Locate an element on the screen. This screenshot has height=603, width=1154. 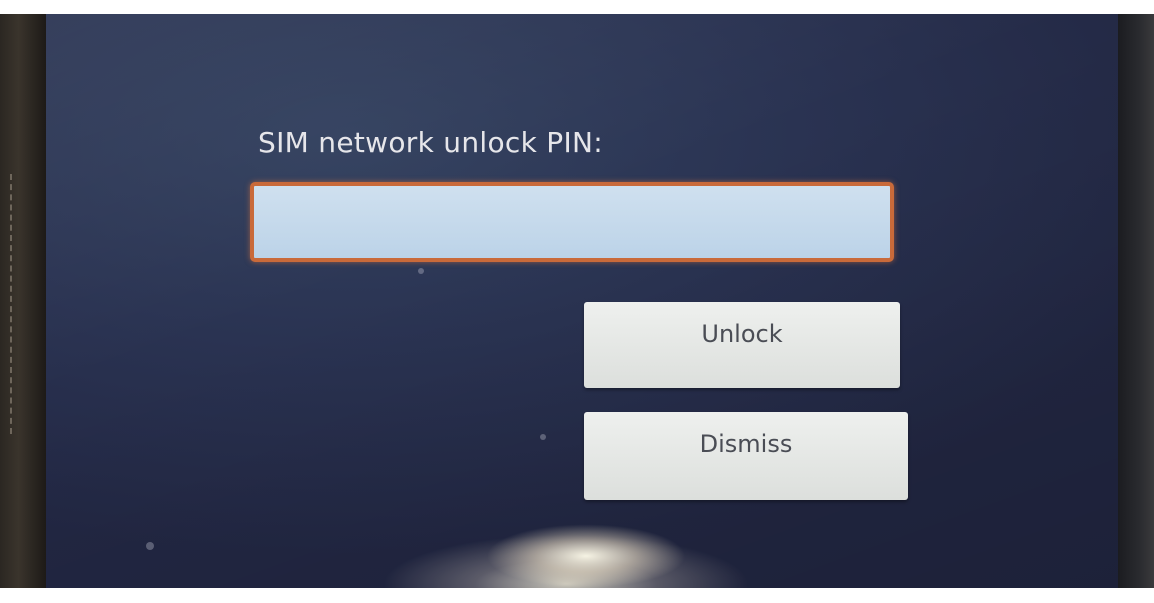
dismiss-button-label: Dismiss is located at coordinates (746, 444).